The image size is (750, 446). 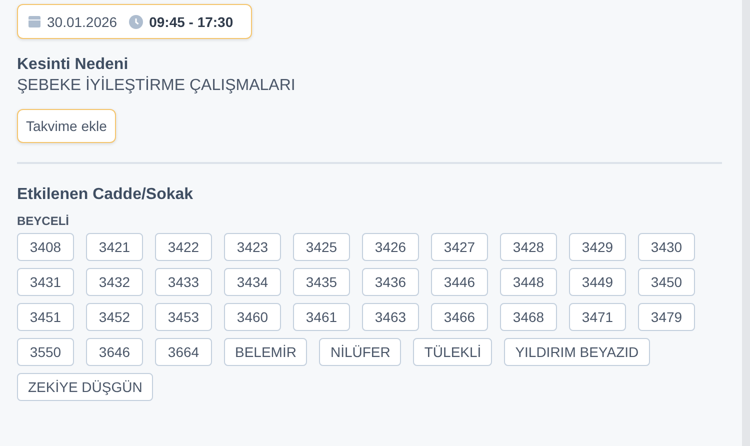 What do you see at coordinates (136, 21) in the screenshot?
I see `clock-icon` at bounding box center [136, 21].